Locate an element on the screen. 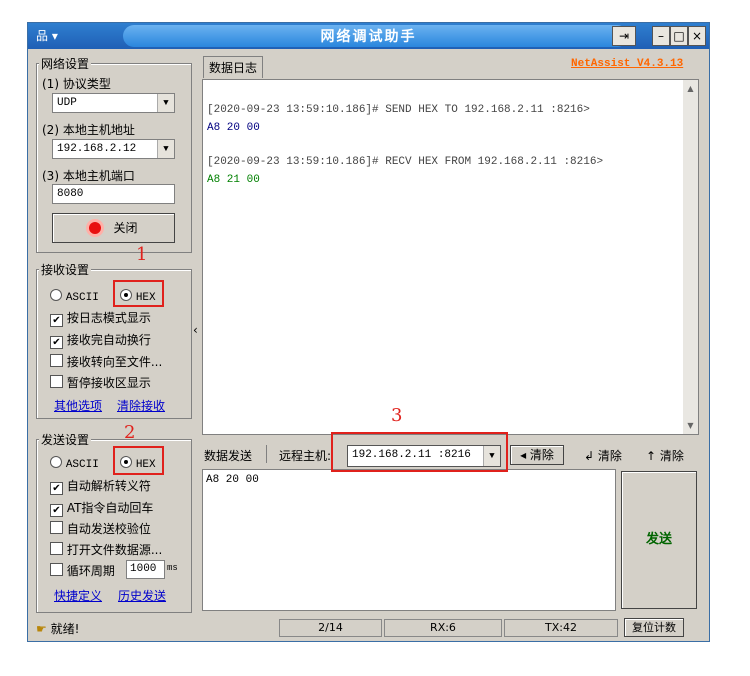 This screenshot has width=750, height=676. send-option-label: 自动解析转义符 is located at coordinates (108, 486).